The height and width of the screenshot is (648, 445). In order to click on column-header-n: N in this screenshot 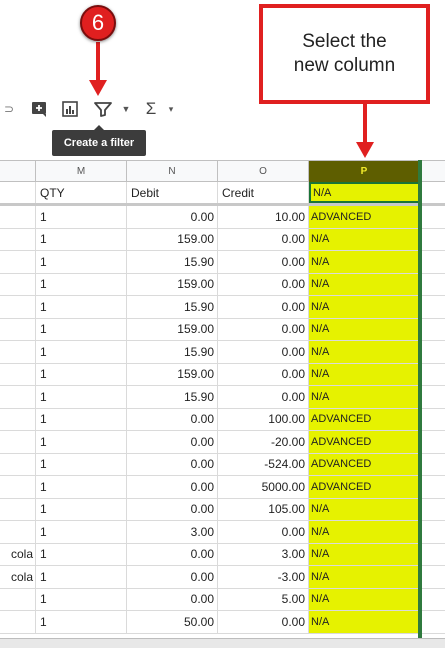, I will do `click(172, 171)`.